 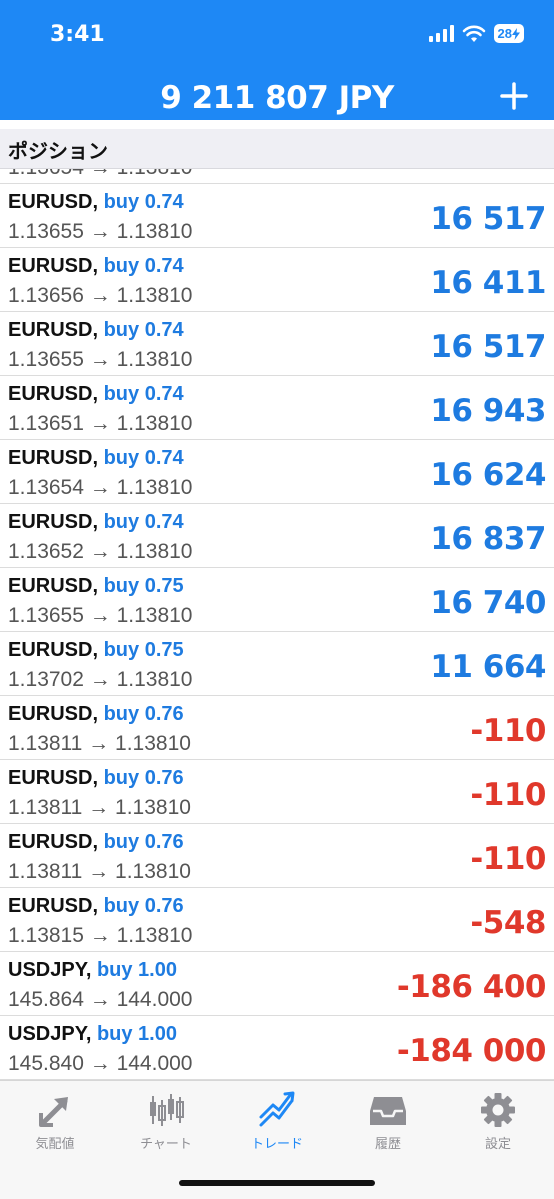 I want to click on tab-label: トレード, so click(x=276, y=1144).